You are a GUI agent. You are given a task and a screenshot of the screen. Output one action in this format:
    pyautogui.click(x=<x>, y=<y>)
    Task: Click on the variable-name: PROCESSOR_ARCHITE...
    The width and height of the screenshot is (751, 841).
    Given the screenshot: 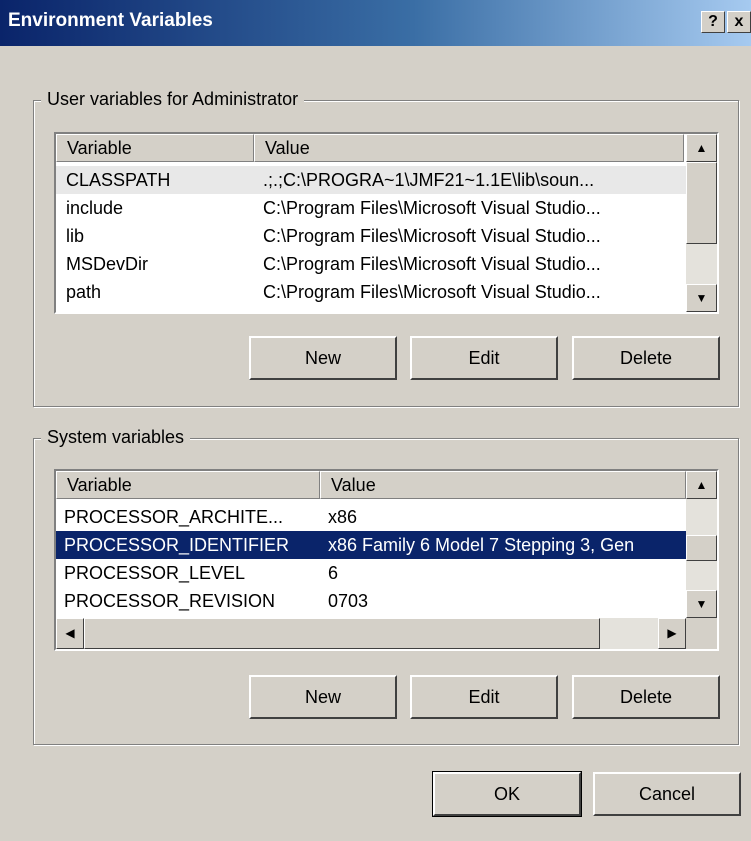 What is the action you would take?
    pyautogui.click(x=174, y=517)
    